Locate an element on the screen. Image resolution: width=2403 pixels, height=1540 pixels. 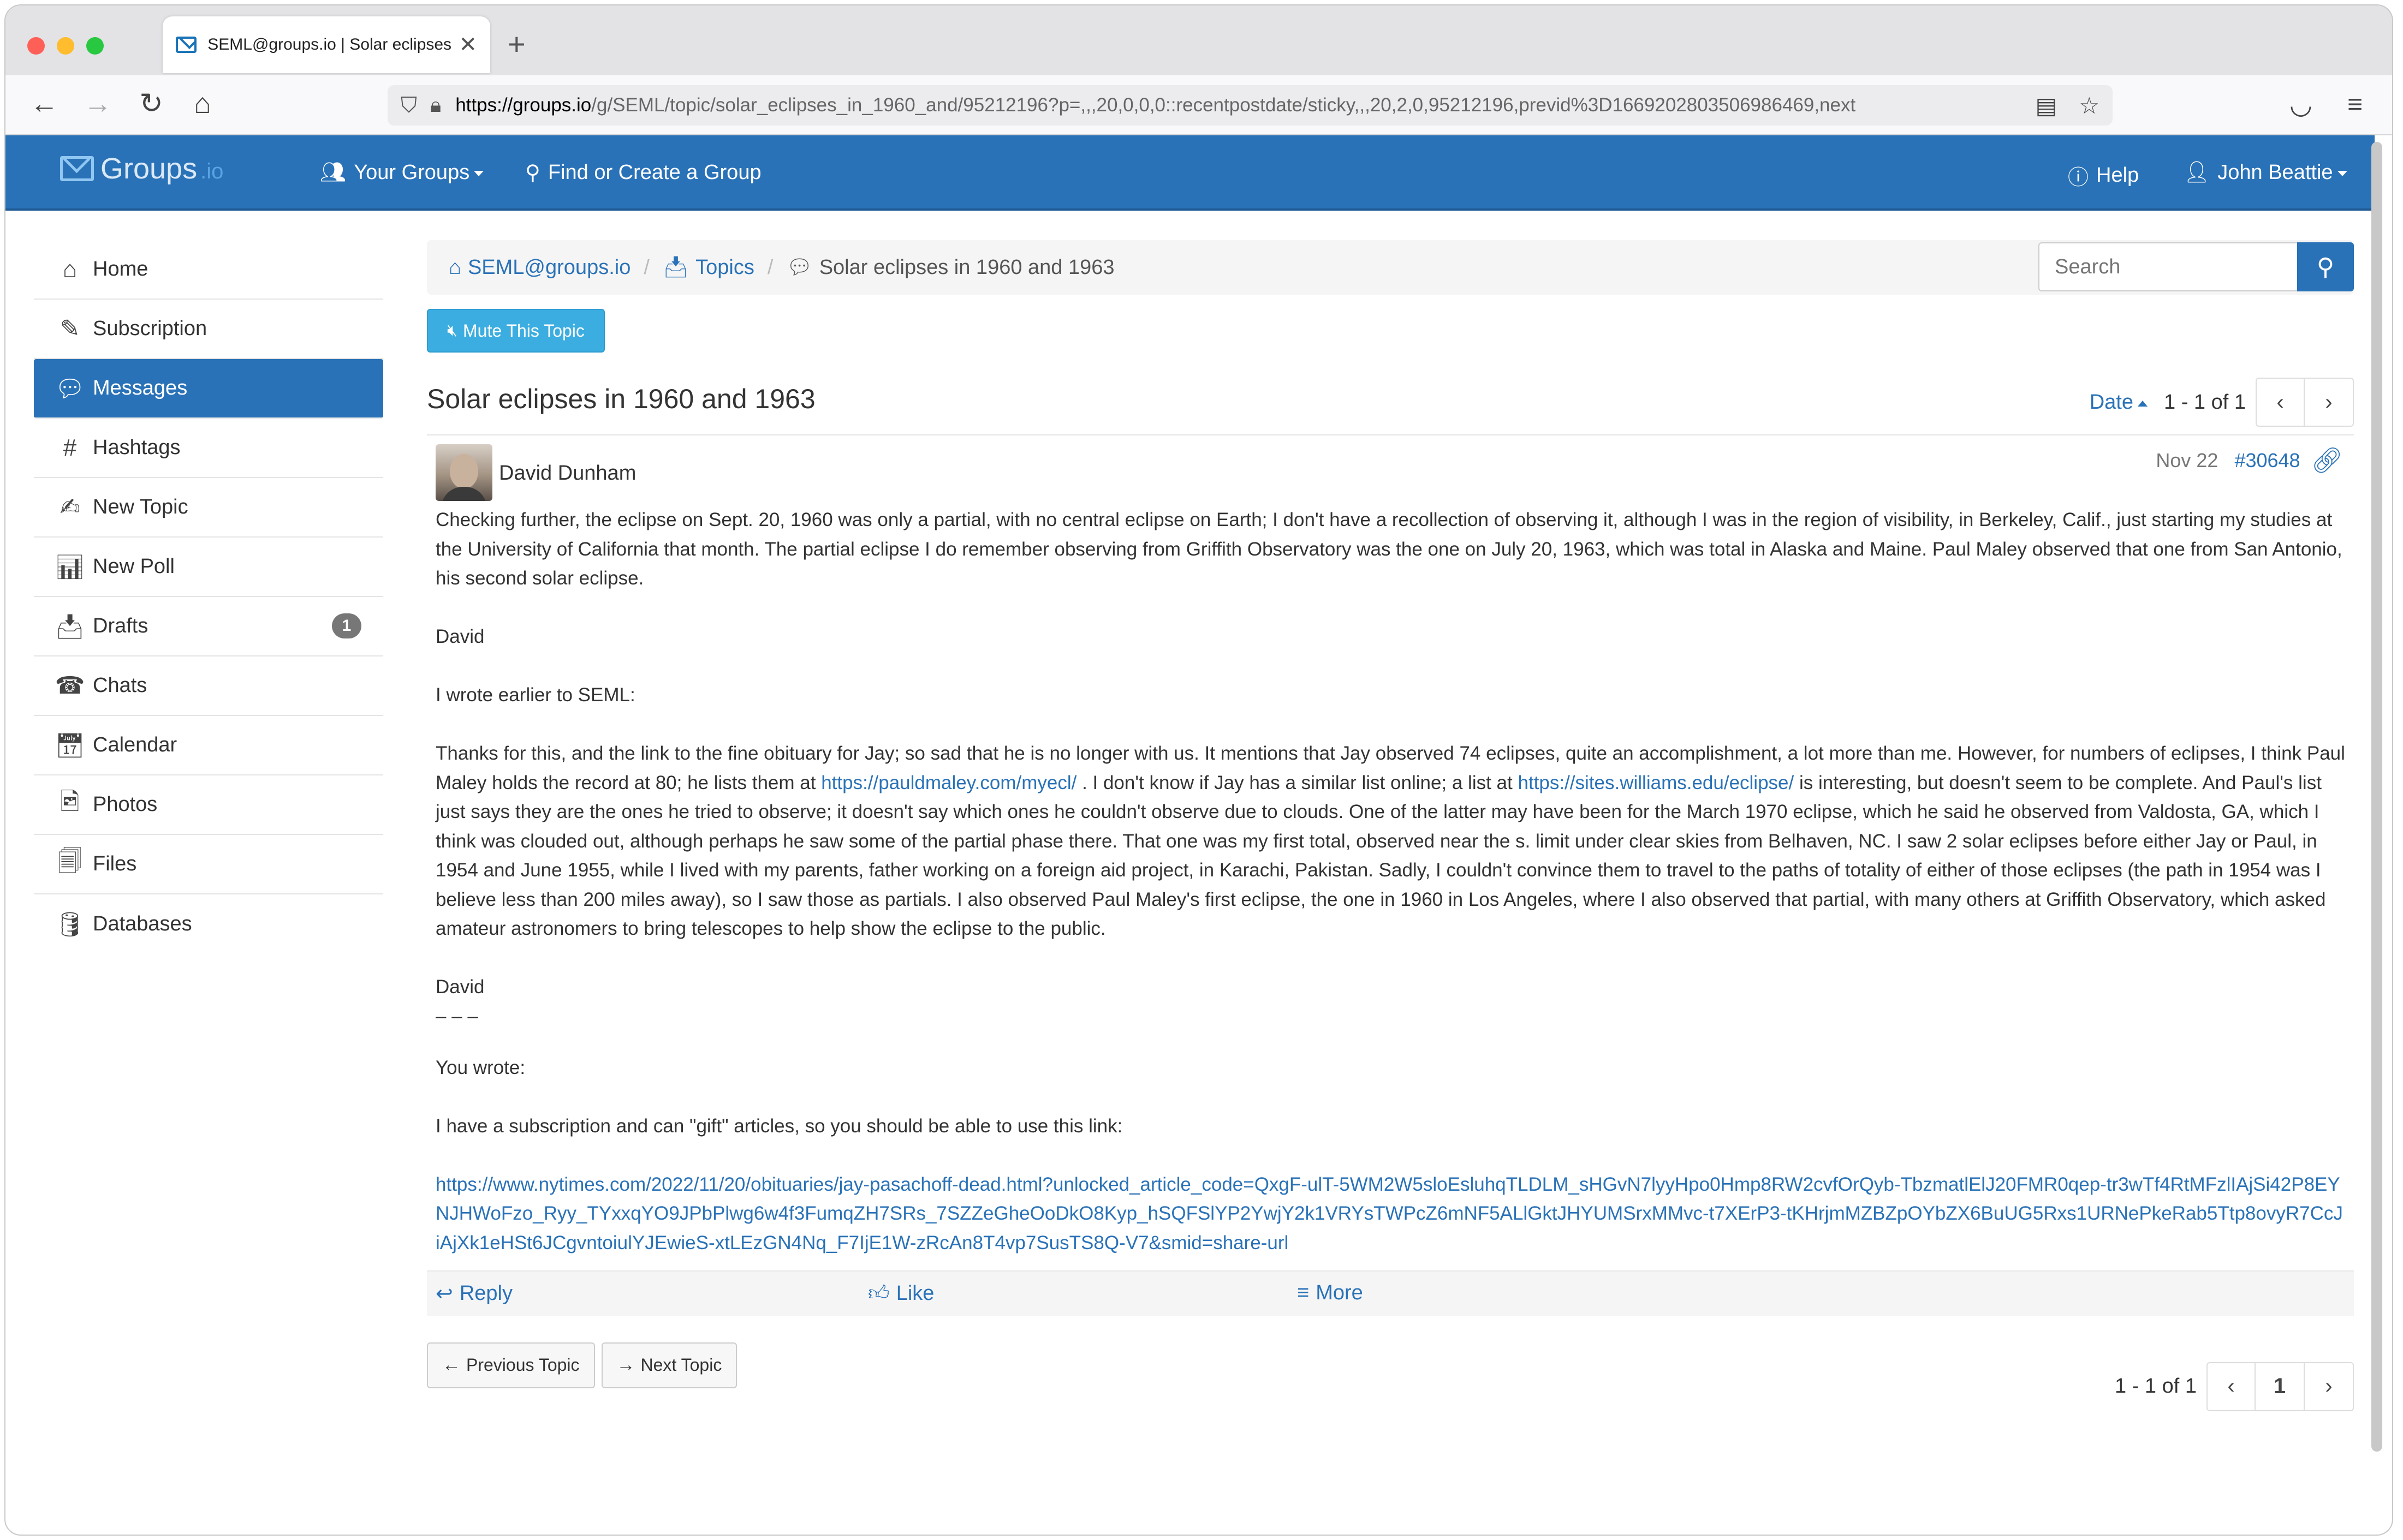
sidebar-item-drafts: 📥︎ Drafts 1 is located at coordinates (208, 626).